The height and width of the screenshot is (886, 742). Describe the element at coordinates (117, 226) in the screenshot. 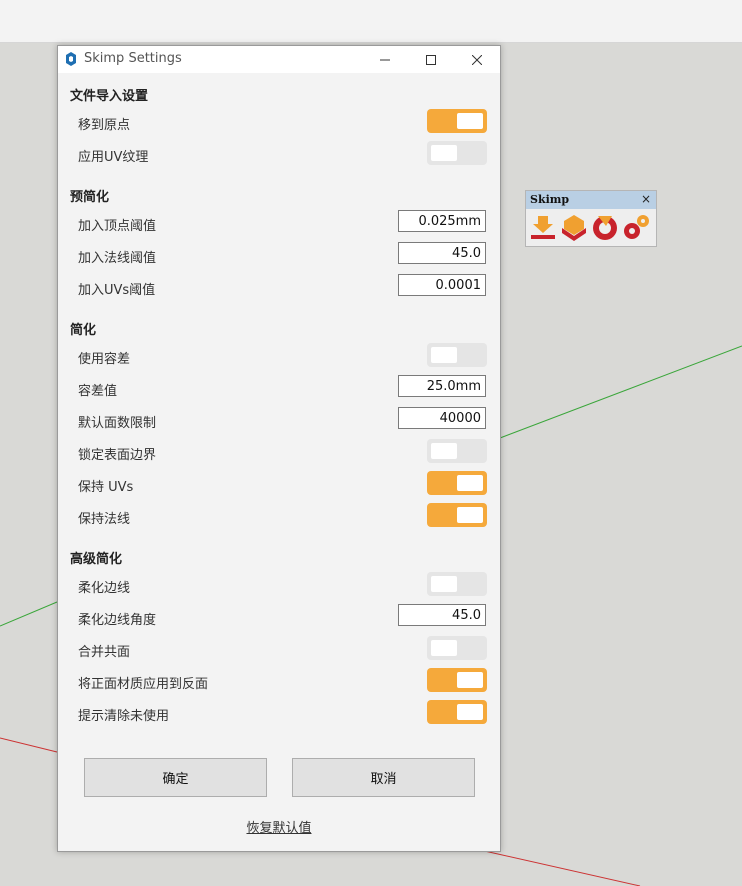

I see `vertex-threshold-label: 加入顶点阈值` at that location.